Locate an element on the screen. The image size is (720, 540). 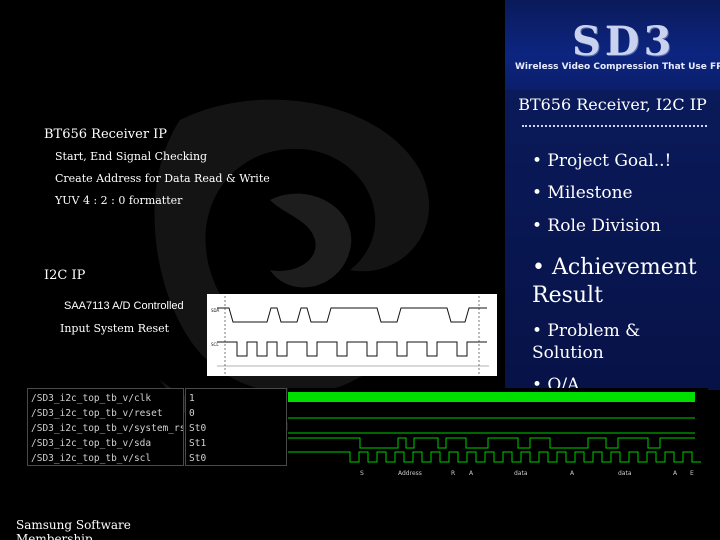
phase-label: E is located at coordinates (692, 473).